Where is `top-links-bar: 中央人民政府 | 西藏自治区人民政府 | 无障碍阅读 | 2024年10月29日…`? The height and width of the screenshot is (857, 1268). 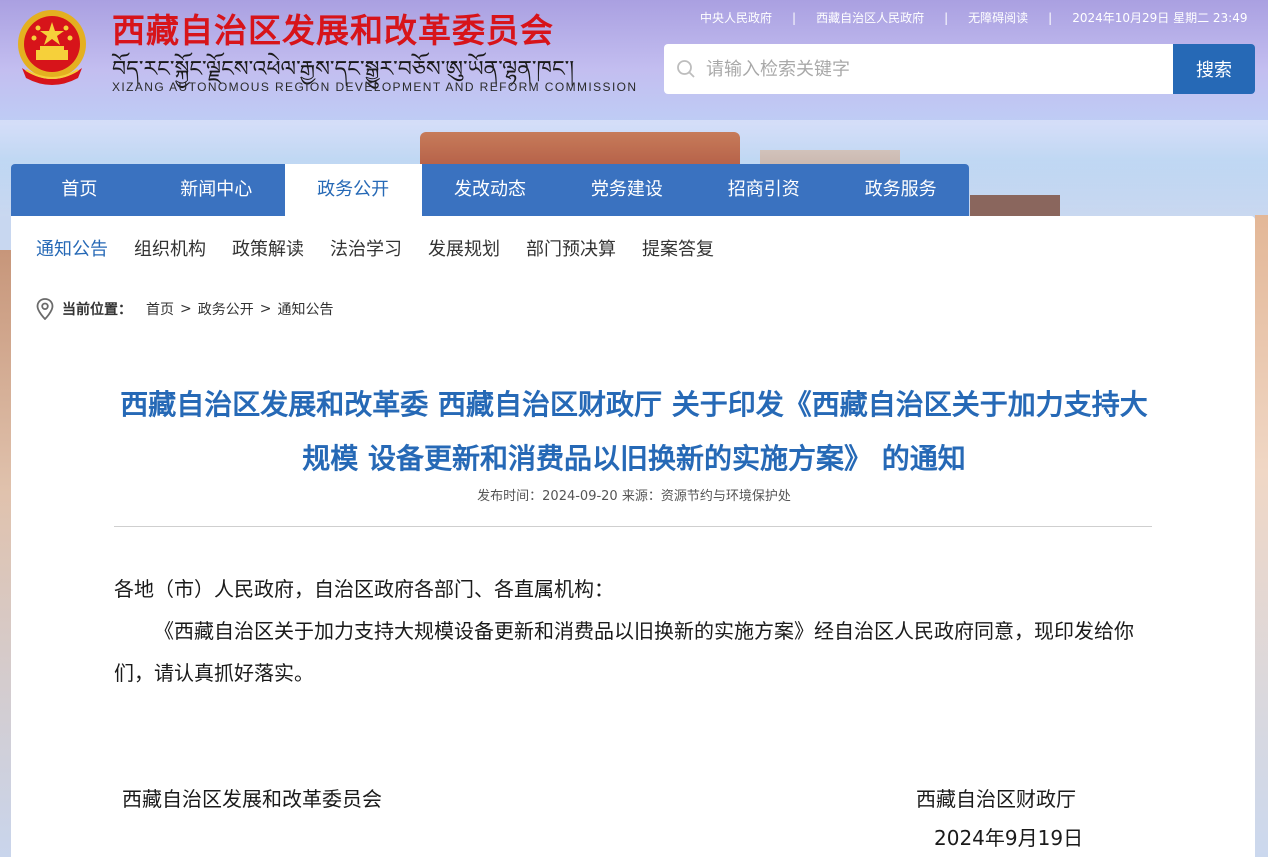
top-links-bar: 中央人民政府 | 西藏自治区人民政府 | 无障碍阅读 | 2024年10月29日… is located at coordinates (973, 17).